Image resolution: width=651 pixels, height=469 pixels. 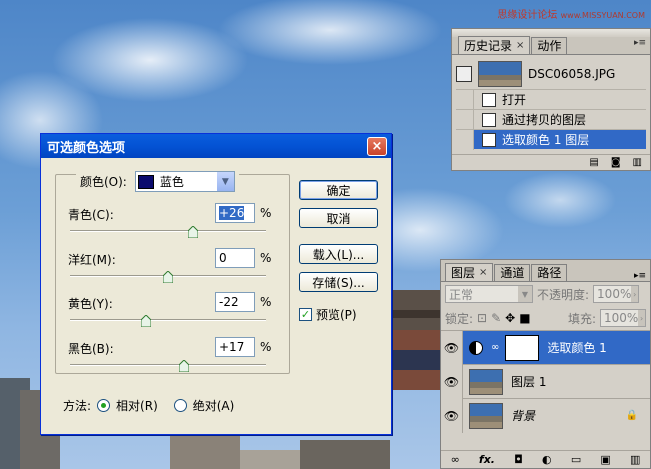 What do you see at coordinates (336, 315) in the screenshot?
I see `preview-label: 预览(P)` at bounding box center [336, 315].